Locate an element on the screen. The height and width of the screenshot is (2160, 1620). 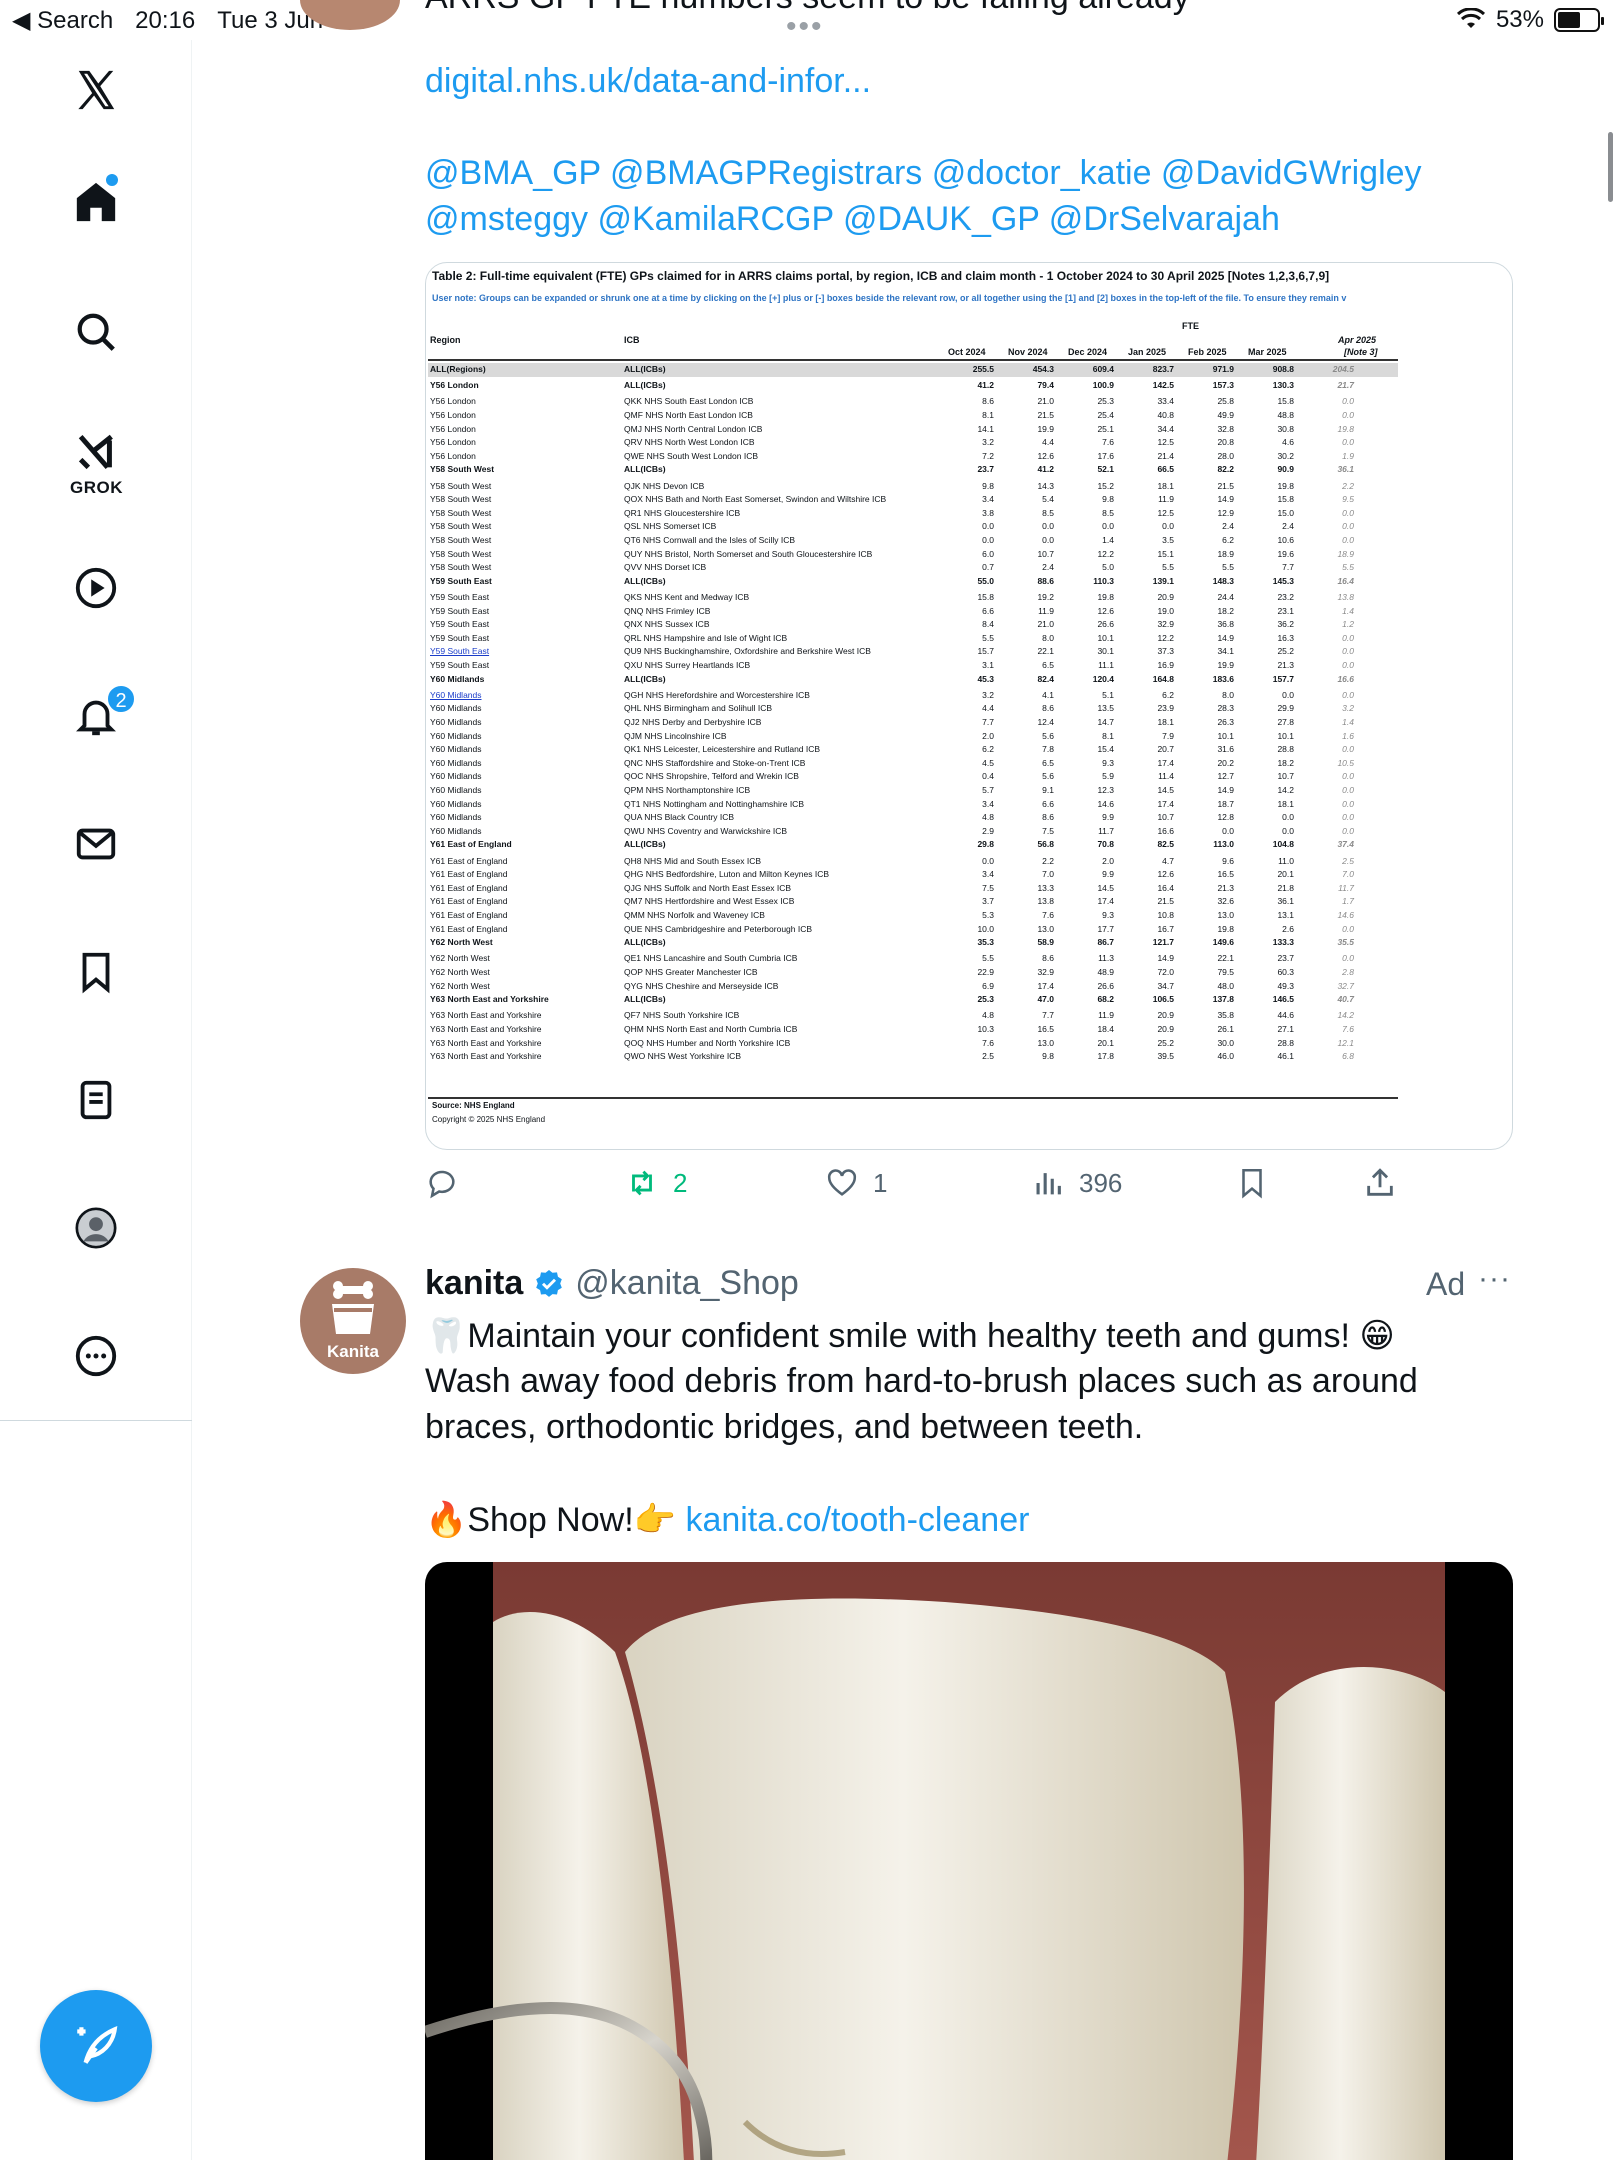
table-cell-value: 19.9 is located at coordinates (1225, 665).